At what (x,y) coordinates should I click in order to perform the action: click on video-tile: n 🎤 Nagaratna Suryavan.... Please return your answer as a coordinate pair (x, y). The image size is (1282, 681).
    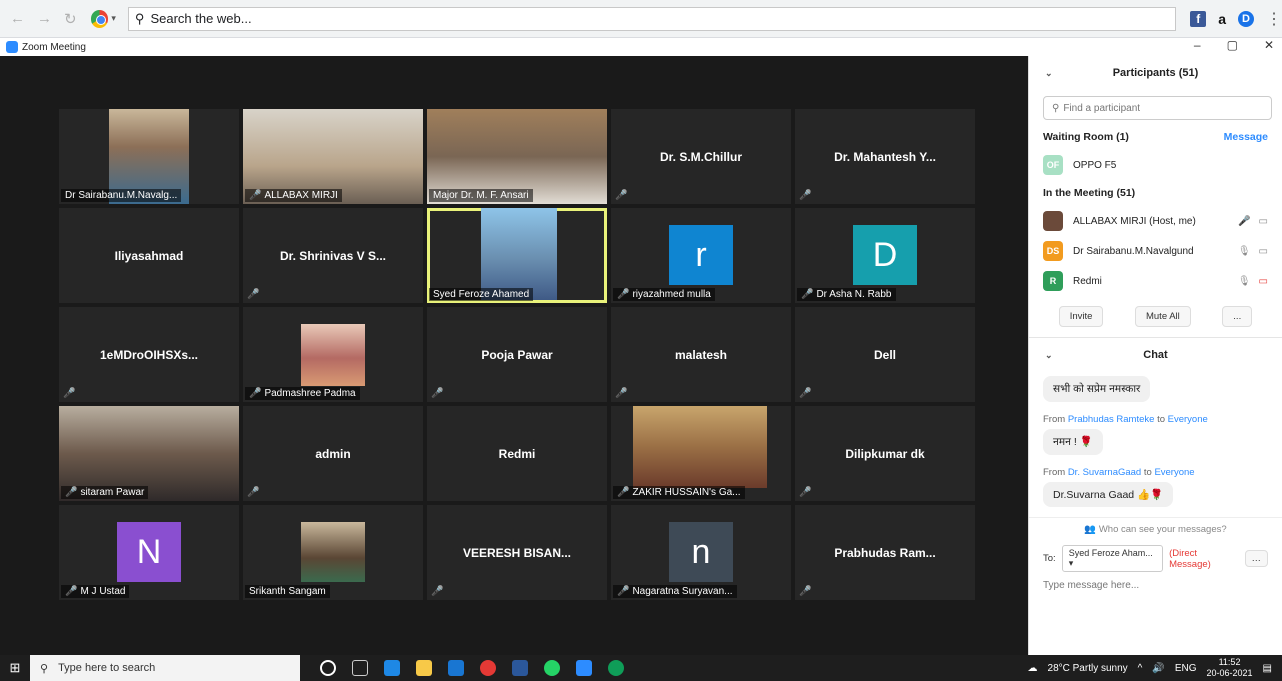
    Looking at the image, I should click on (701, 552).